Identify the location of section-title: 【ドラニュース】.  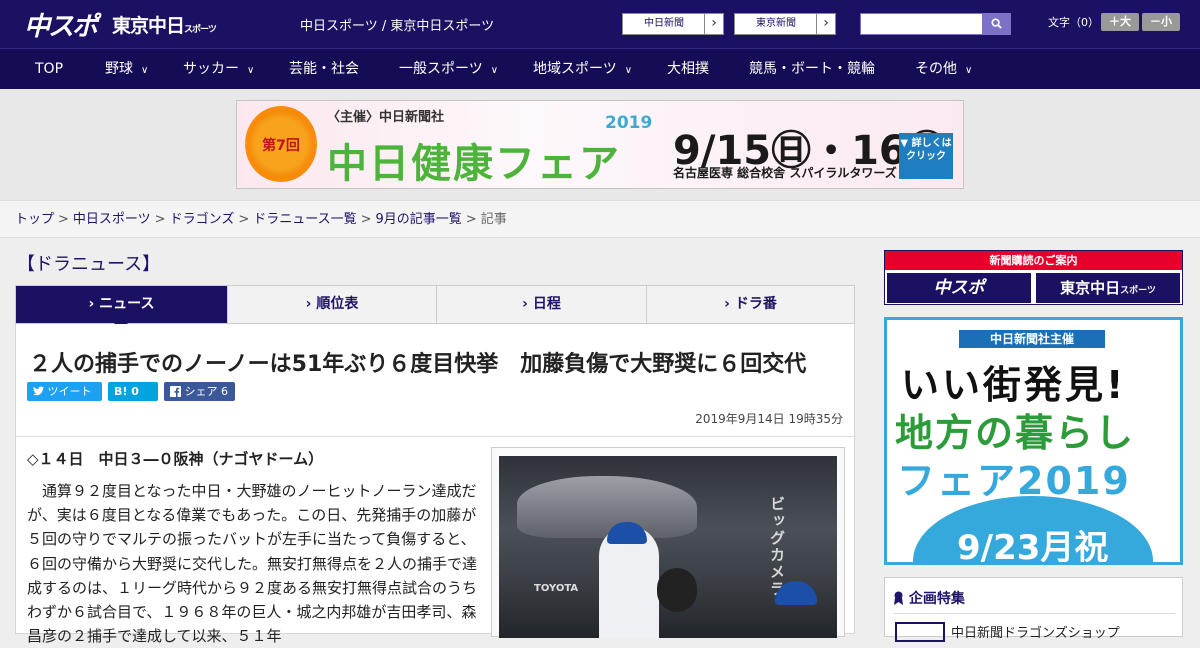
(89, 264).